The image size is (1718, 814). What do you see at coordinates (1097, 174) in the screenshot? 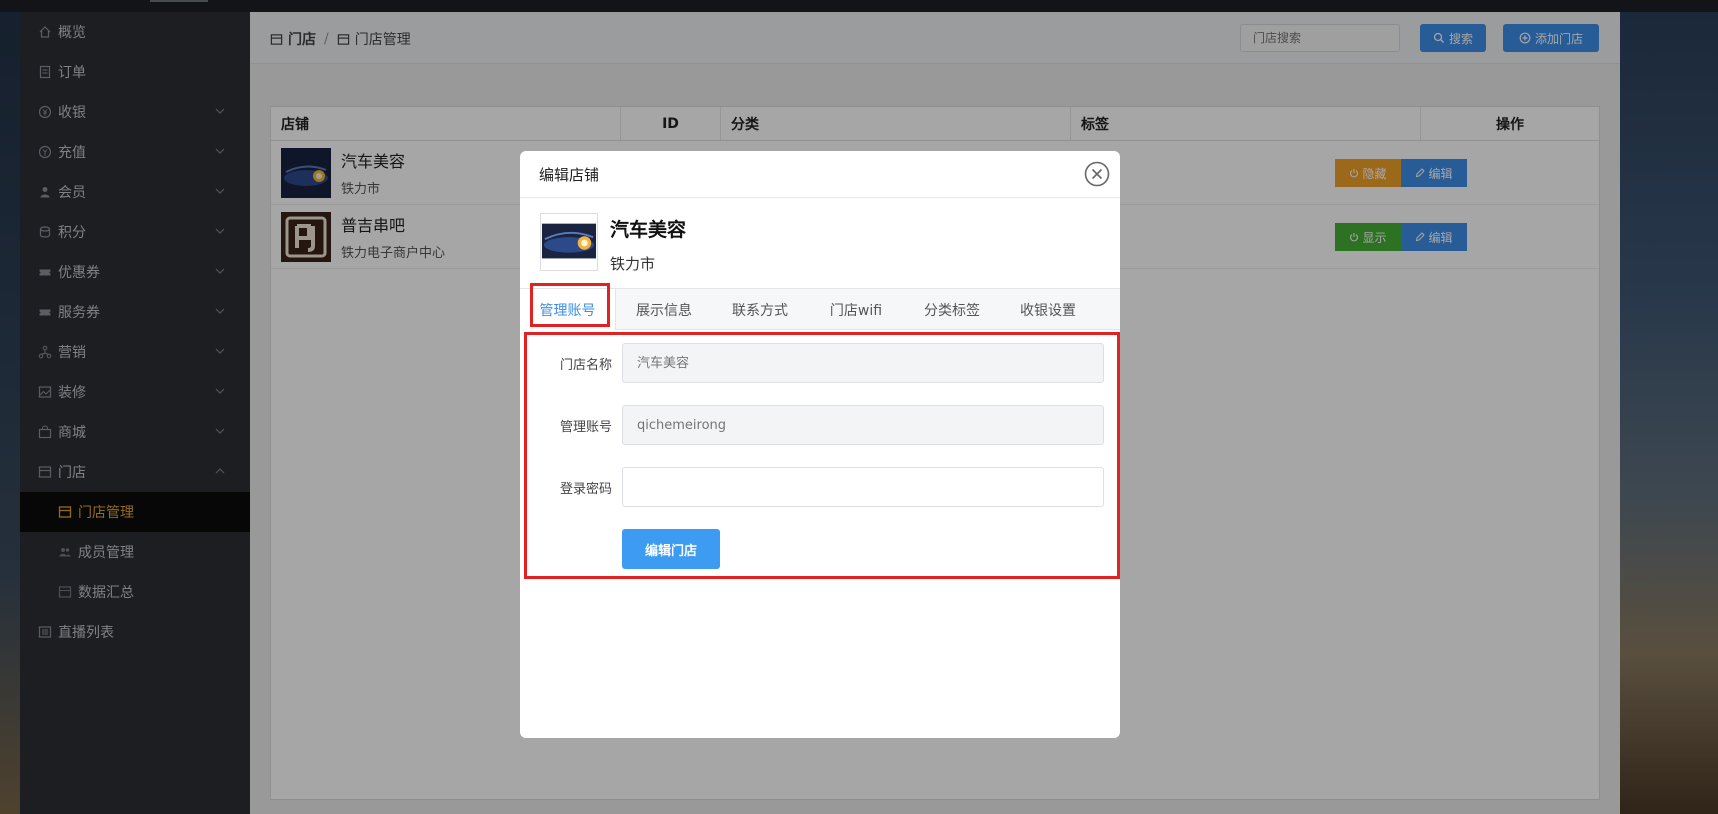
I see `close-icon` at bounding box center [1097, 174].